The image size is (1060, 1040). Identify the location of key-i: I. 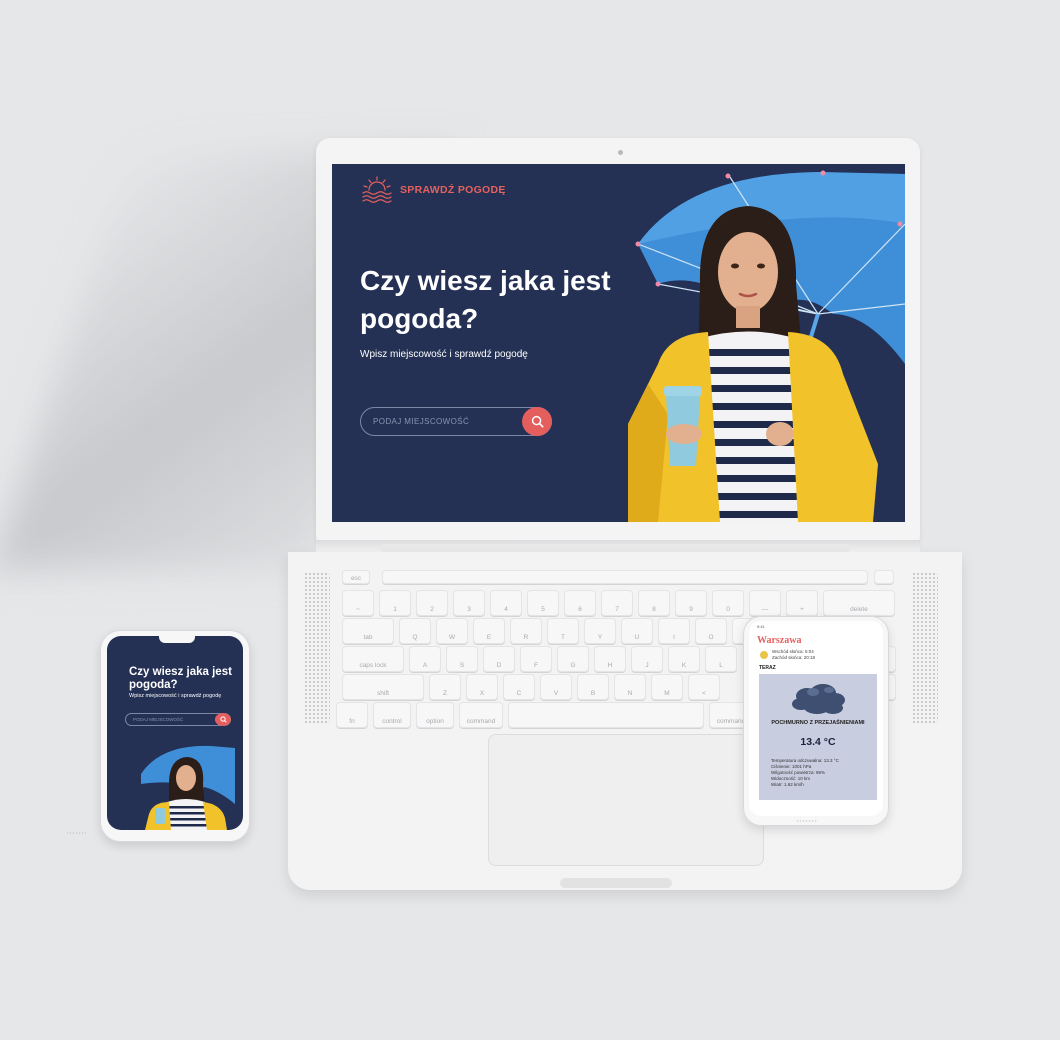
(674, 631).